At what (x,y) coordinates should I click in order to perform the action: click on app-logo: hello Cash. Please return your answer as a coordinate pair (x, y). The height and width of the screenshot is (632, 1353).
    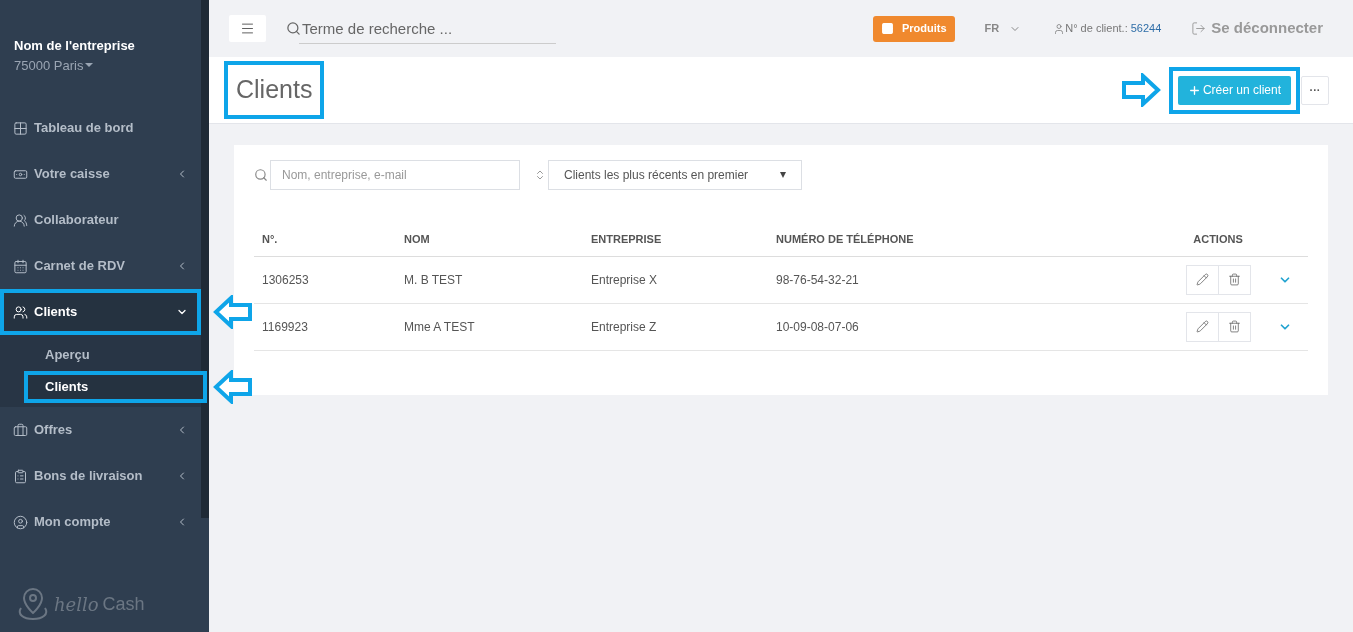
    Looking at the image, I should click on (112, 604).